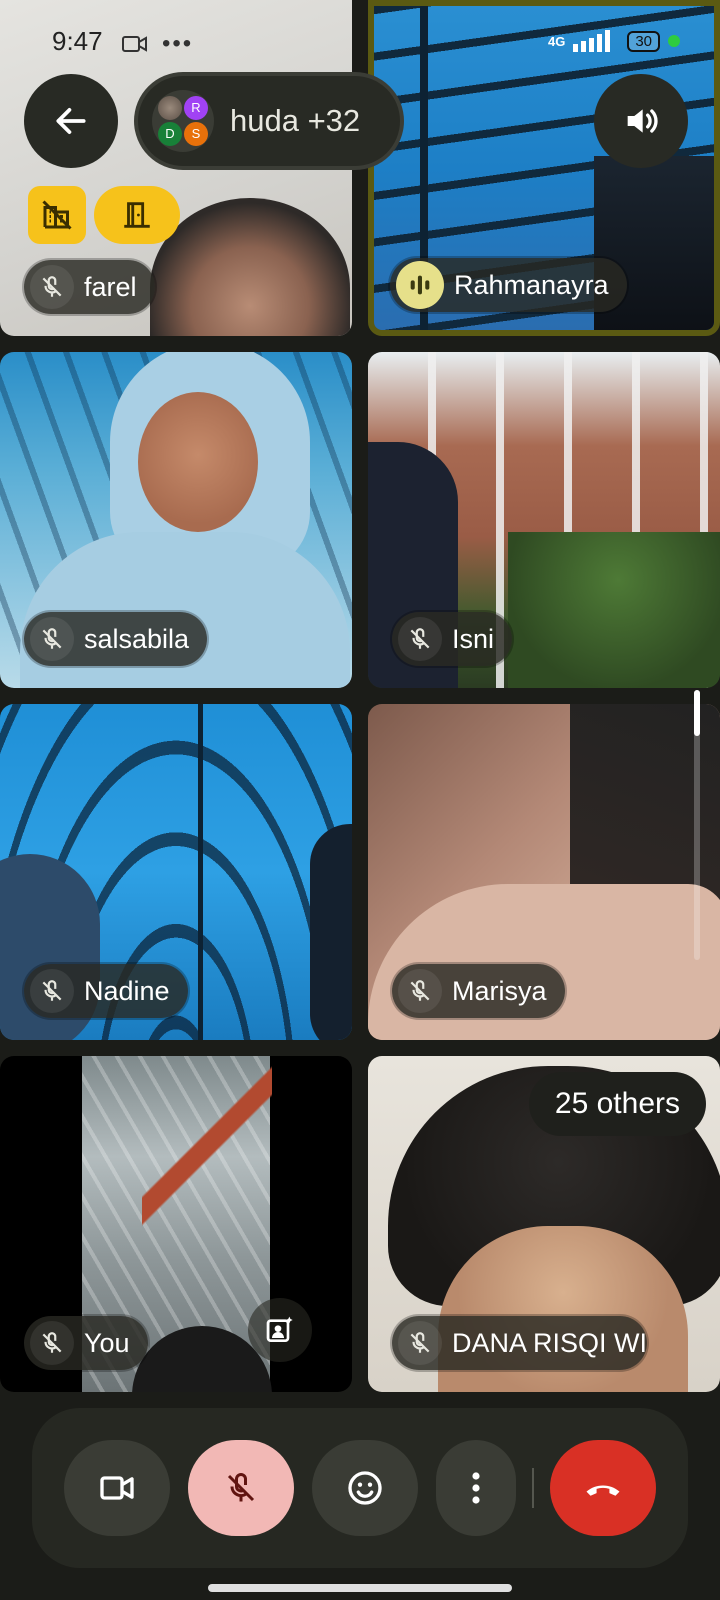 This screenshot has width=720, height=1600. What do you see at coordinates (196, 134) in the screenshot?
I see `avatar: S` at bounding box center [196, 134].